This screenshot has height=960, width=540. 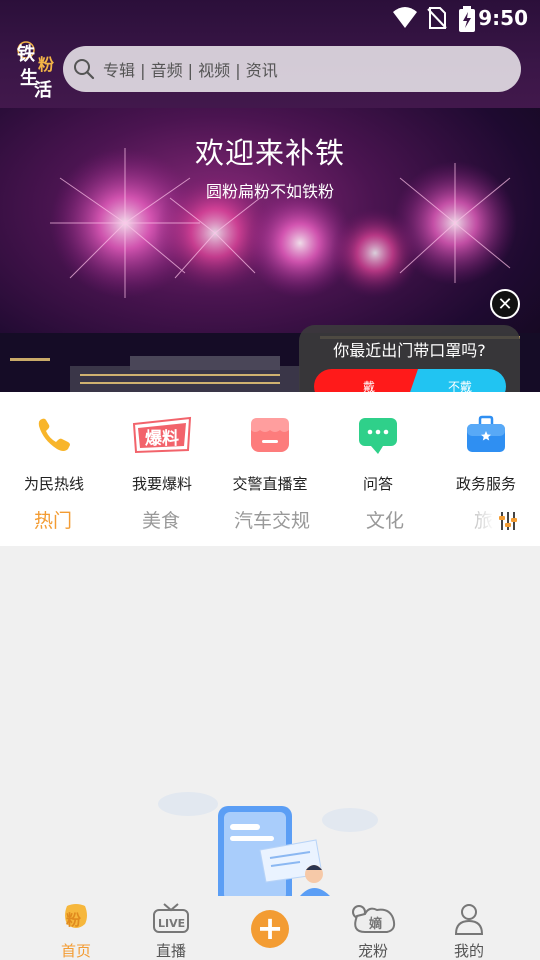 I want to click on tab-culture: 文化, so click(x=385, y=519).